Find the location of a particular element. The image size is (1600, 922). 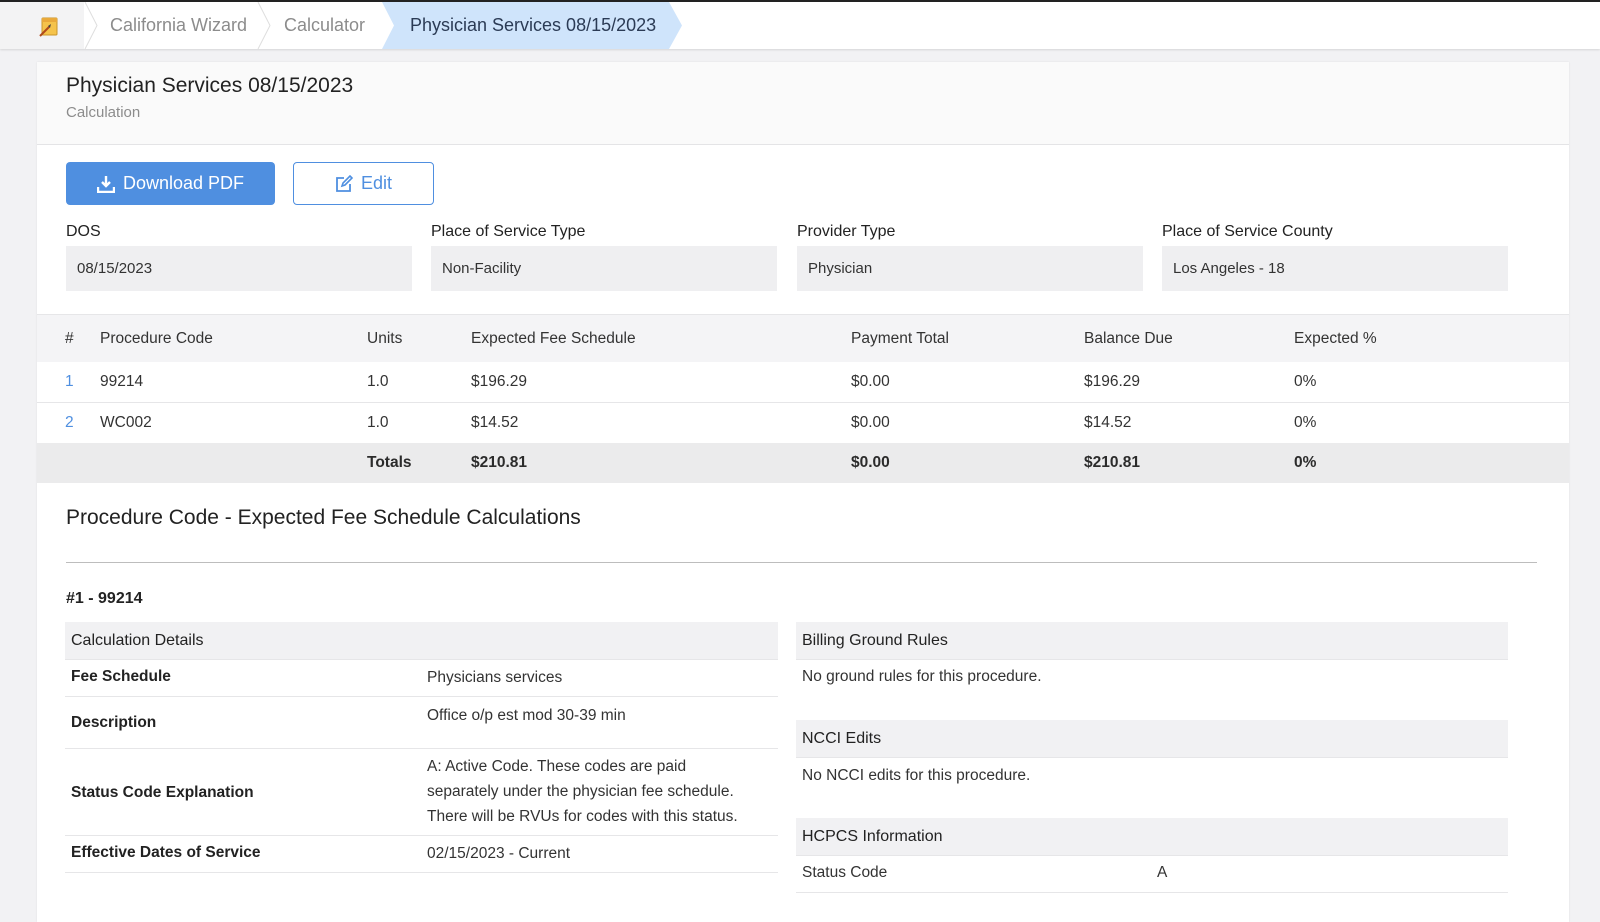

balance-due: $196.29 is located at coordinates (1112, 381).